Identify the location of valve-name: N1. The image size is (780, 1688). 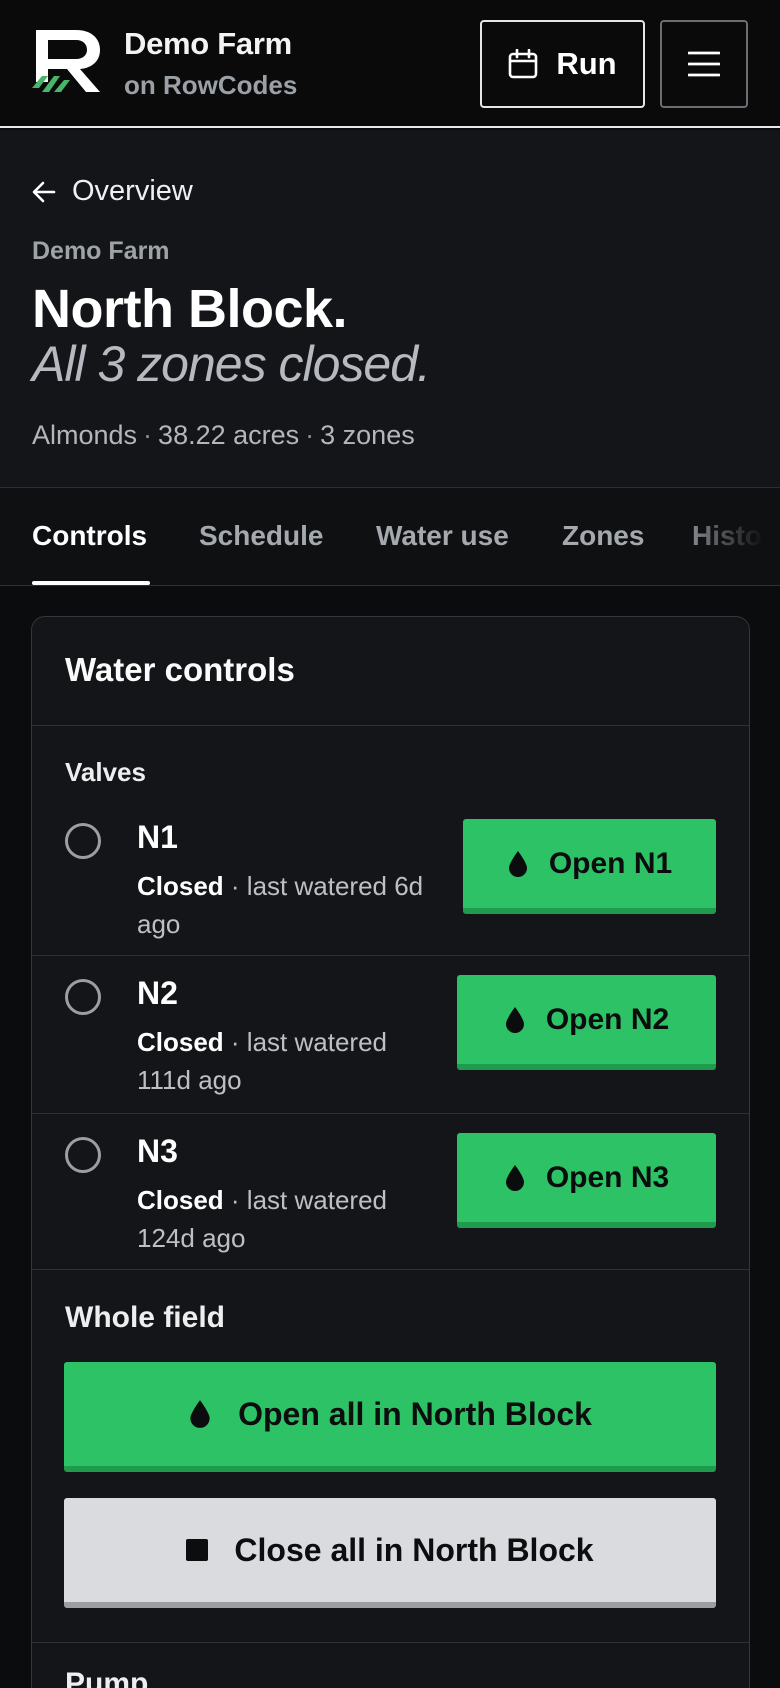
(157, 837).